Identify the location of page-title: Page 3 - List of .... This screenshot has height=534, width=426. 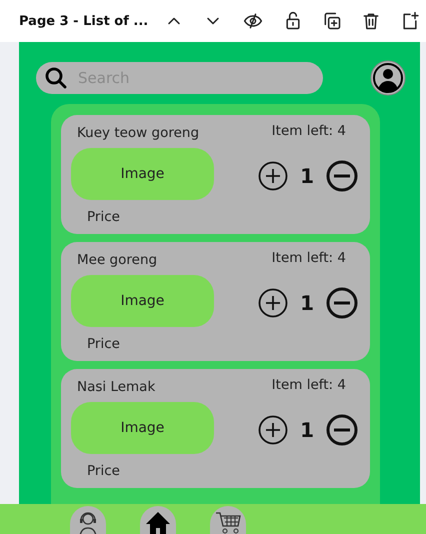
(83, 21).